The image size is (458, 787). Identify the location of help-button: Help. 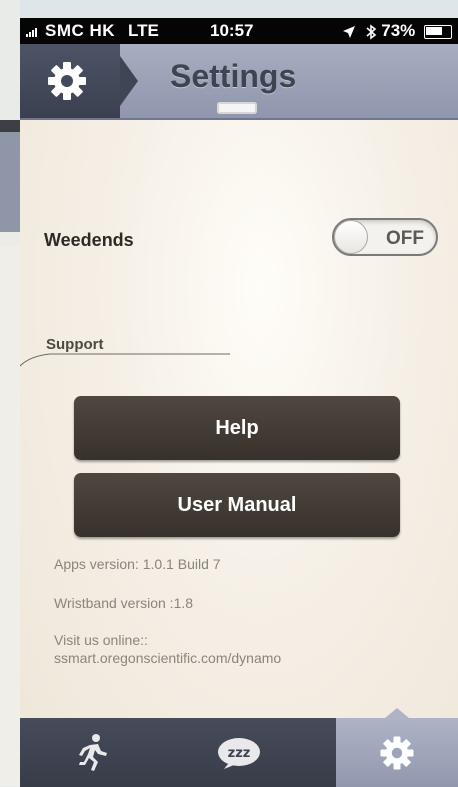
(237, 428).